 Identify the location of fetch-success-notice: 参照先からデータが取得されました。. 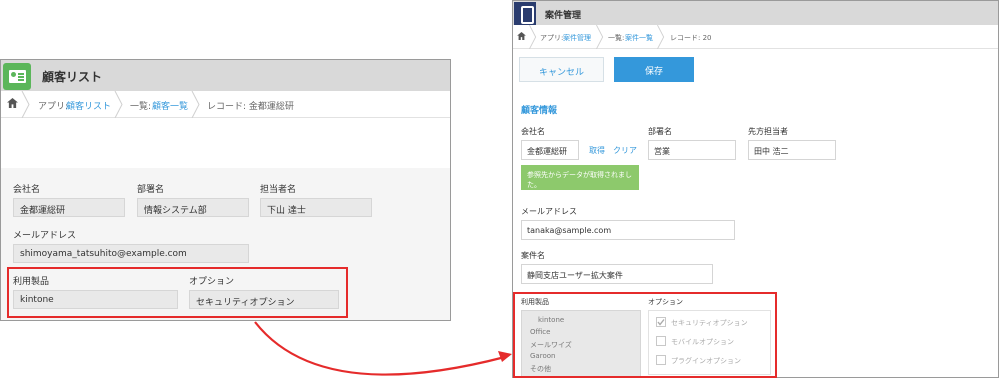
(580, 177).